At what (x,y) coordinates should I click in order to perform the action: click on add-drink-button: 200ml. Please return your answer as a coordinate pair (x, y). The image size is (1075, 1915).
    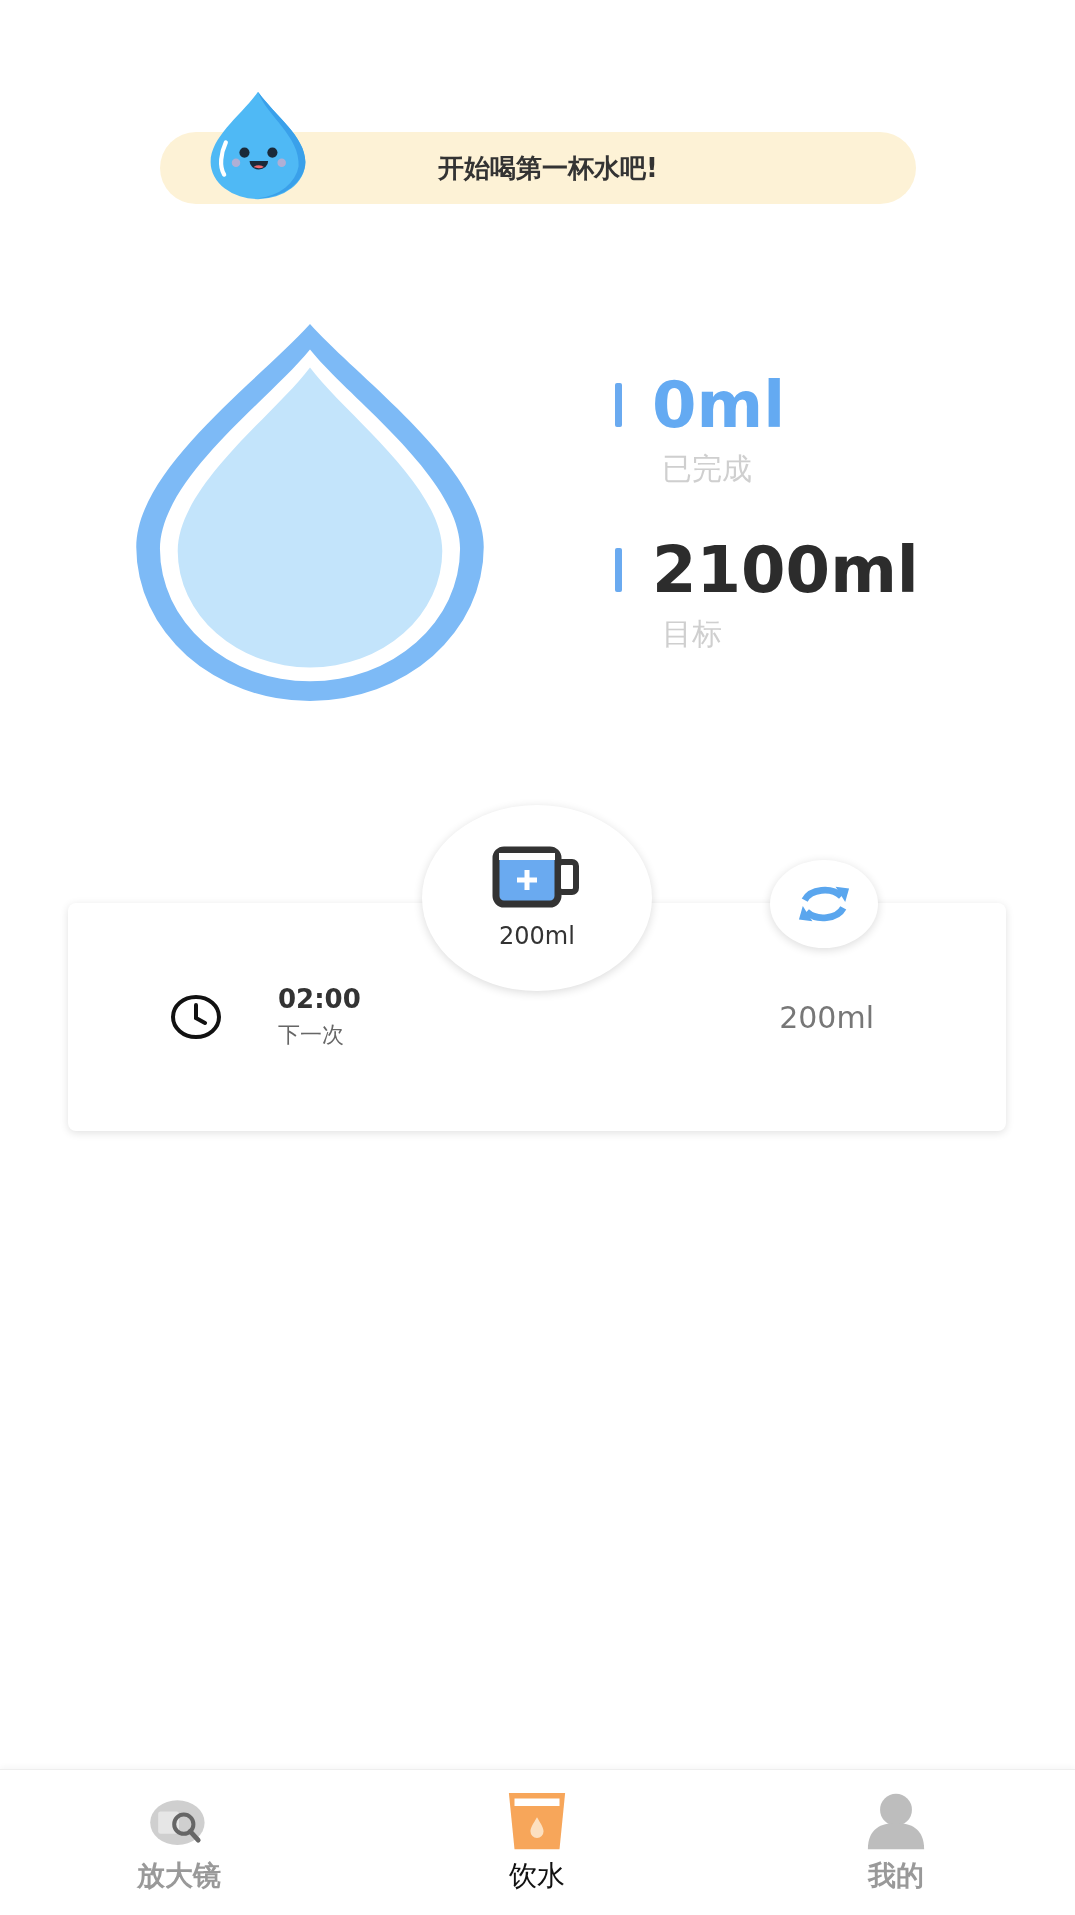
    Looking at the image, I should click on (537, 898).